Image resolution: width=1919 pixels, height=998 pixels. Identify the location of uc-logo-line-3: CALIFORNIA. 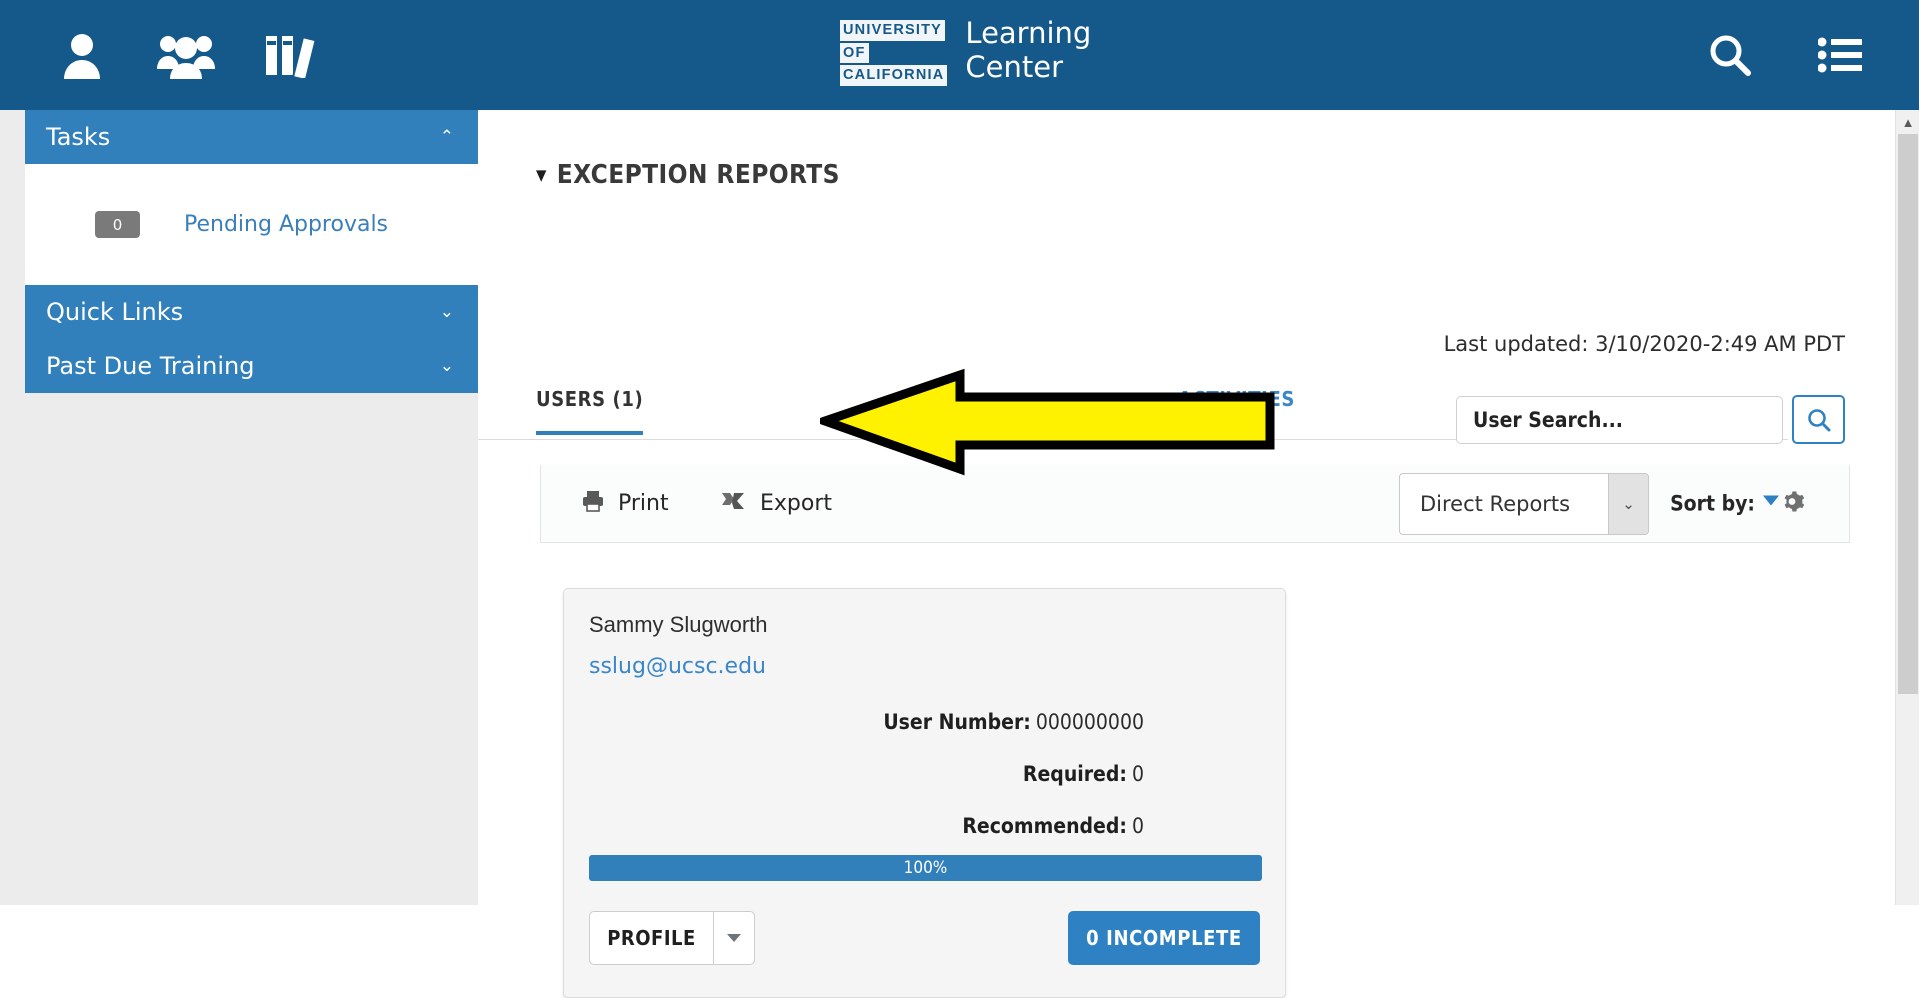
(894, 75).